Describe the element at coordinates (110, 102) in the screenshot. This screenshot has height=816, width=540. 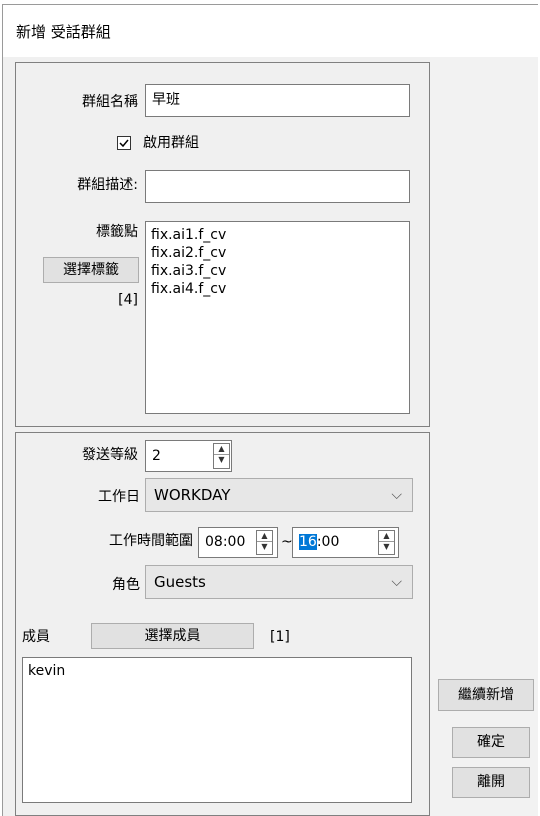
I see `group-name-label: 群組名稱` at that location.